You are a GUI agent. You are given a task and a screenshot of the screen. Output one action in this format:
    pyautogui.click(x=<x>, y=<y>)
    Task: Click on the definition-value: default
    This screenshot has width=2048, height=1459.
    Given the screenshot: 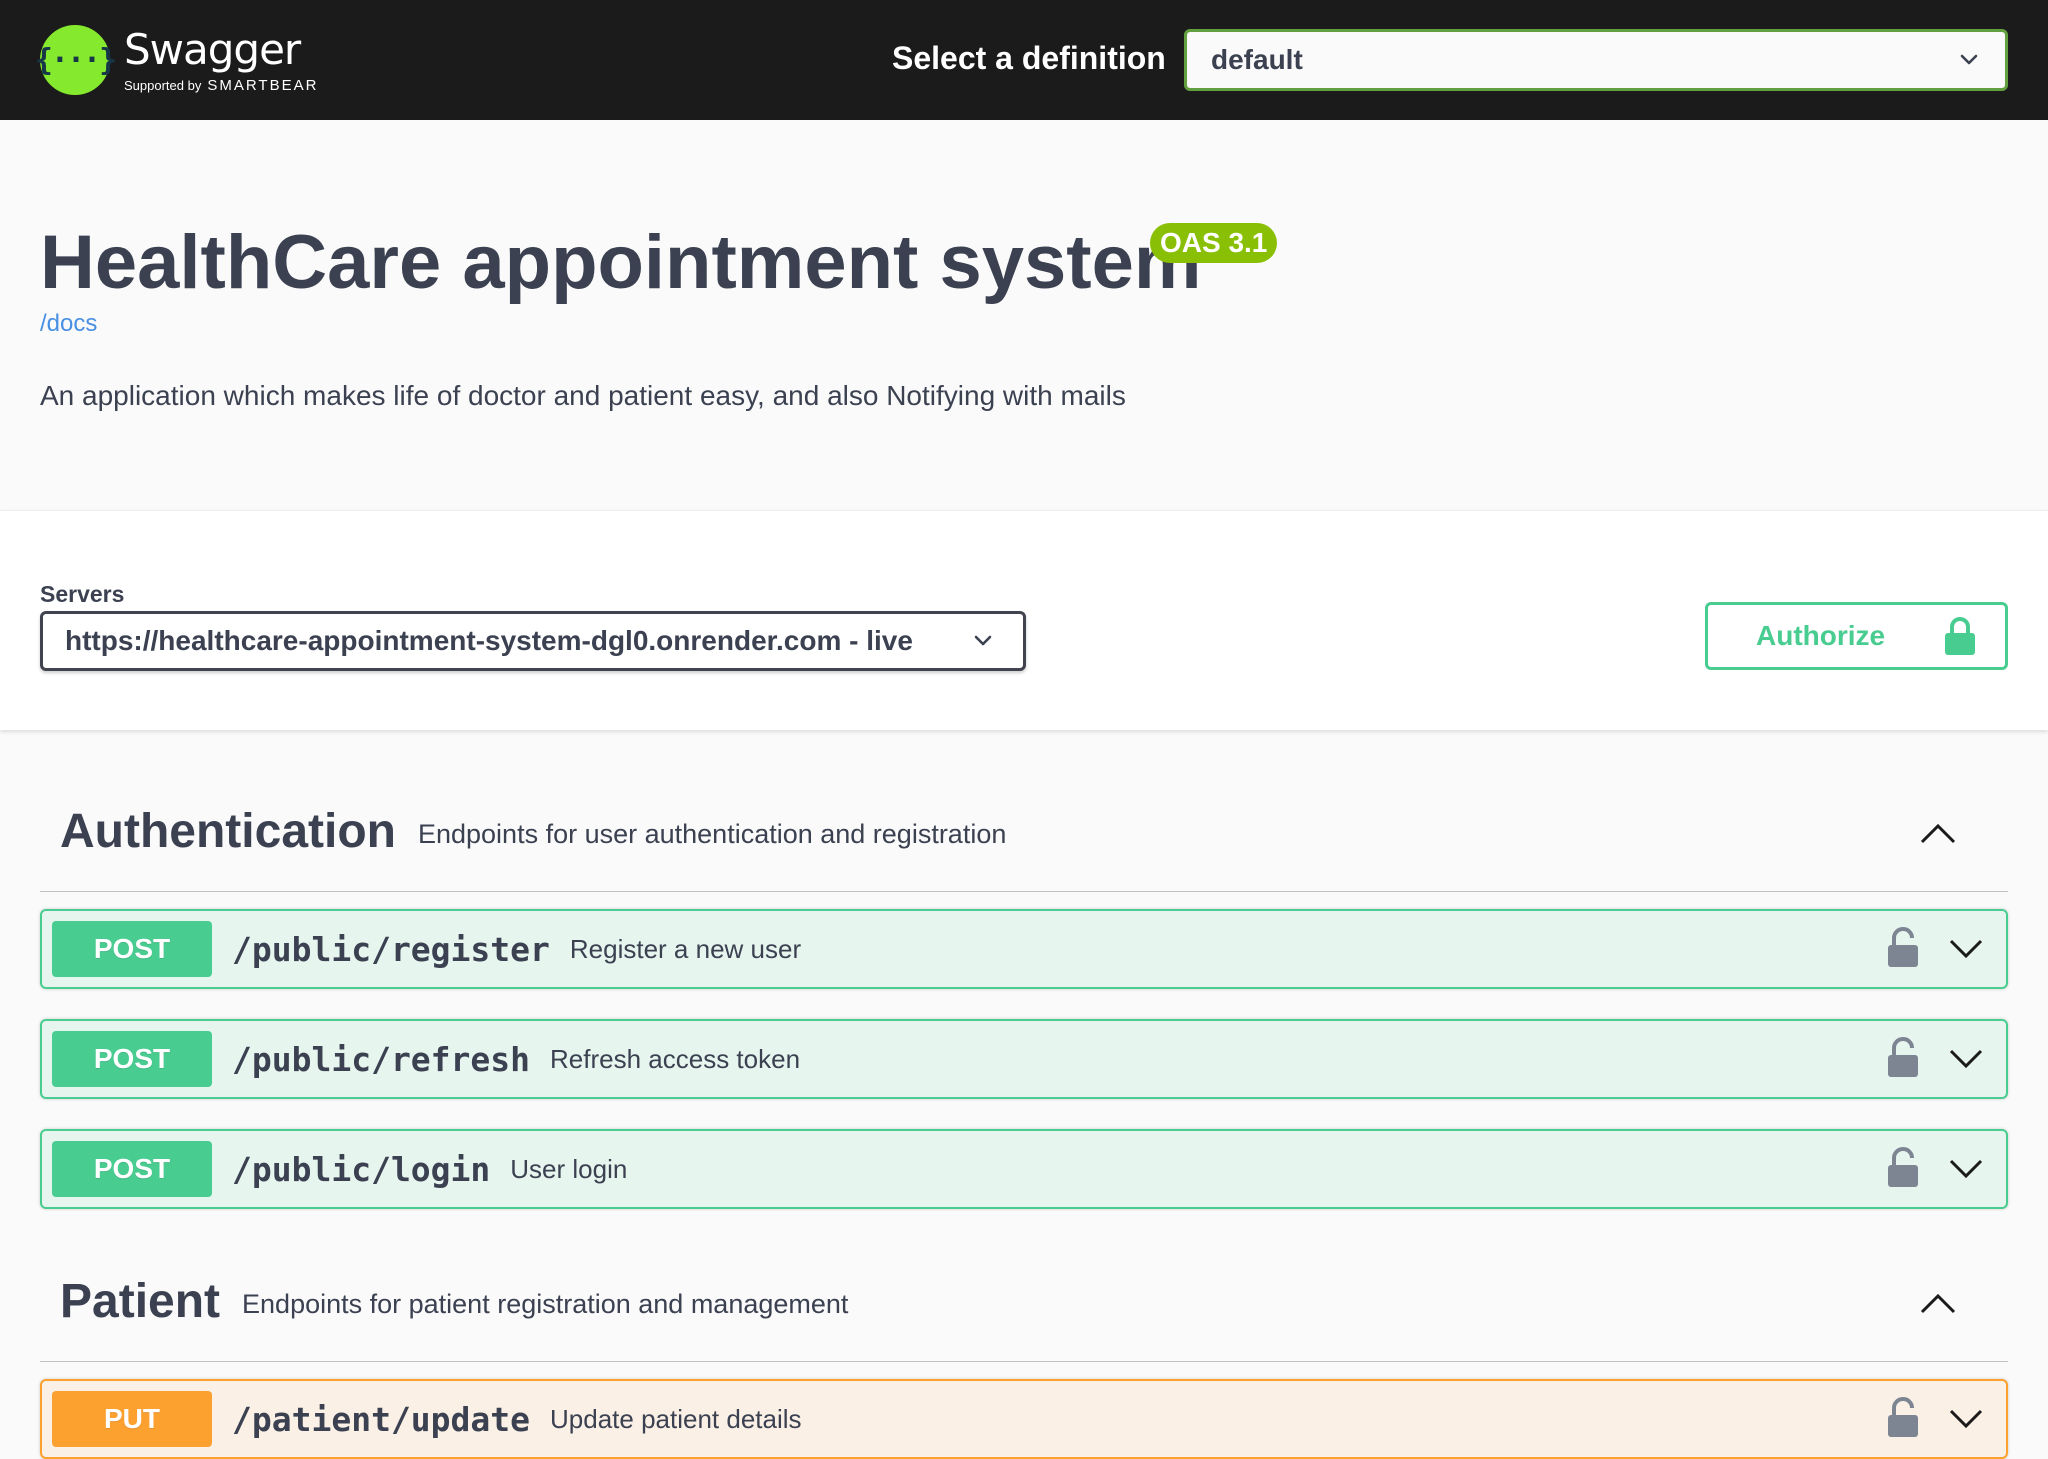 What is the action you would take?
    pyautogui.click(x=1257, y=59)
    